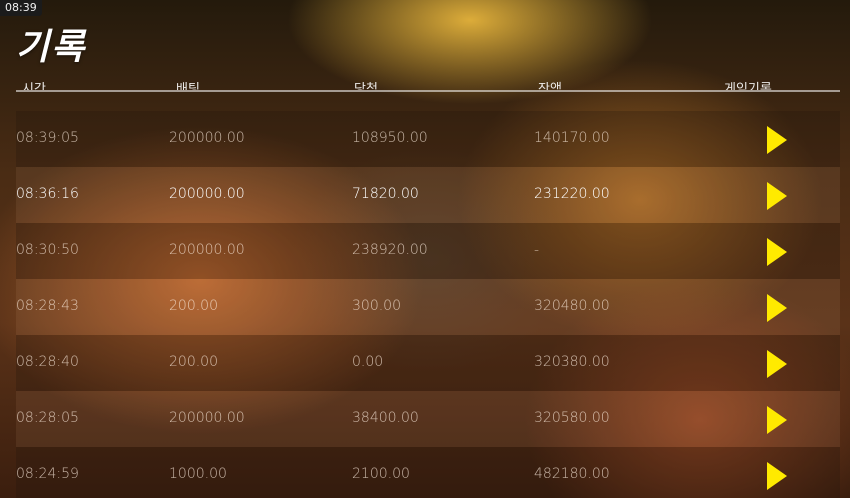  What do you see at coordinates (47, 418) in the screenshot?
I see `row-time: 08:28:05` at bounding box center [47, 418].